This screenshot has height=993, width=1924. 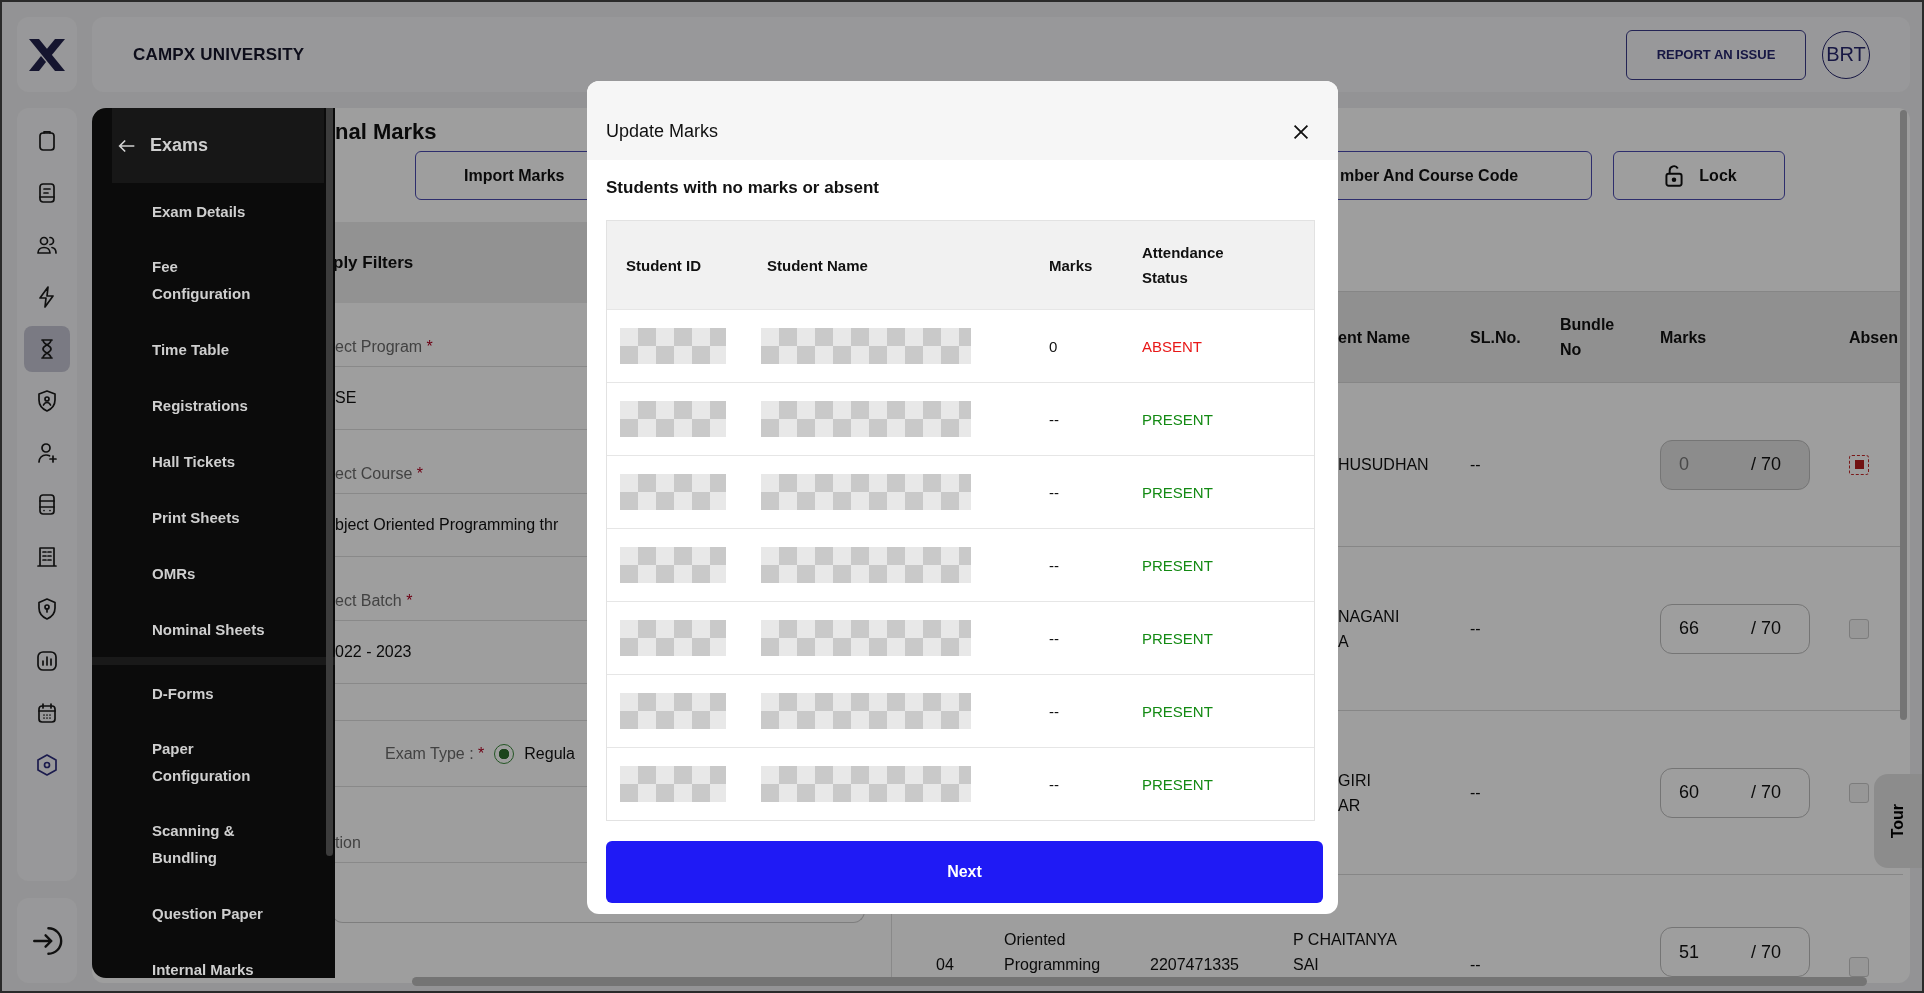 What do you see at coordinates (817, 265) in the screenshot?
I see `column-header: Student Name` at bounding box center [817, 265].